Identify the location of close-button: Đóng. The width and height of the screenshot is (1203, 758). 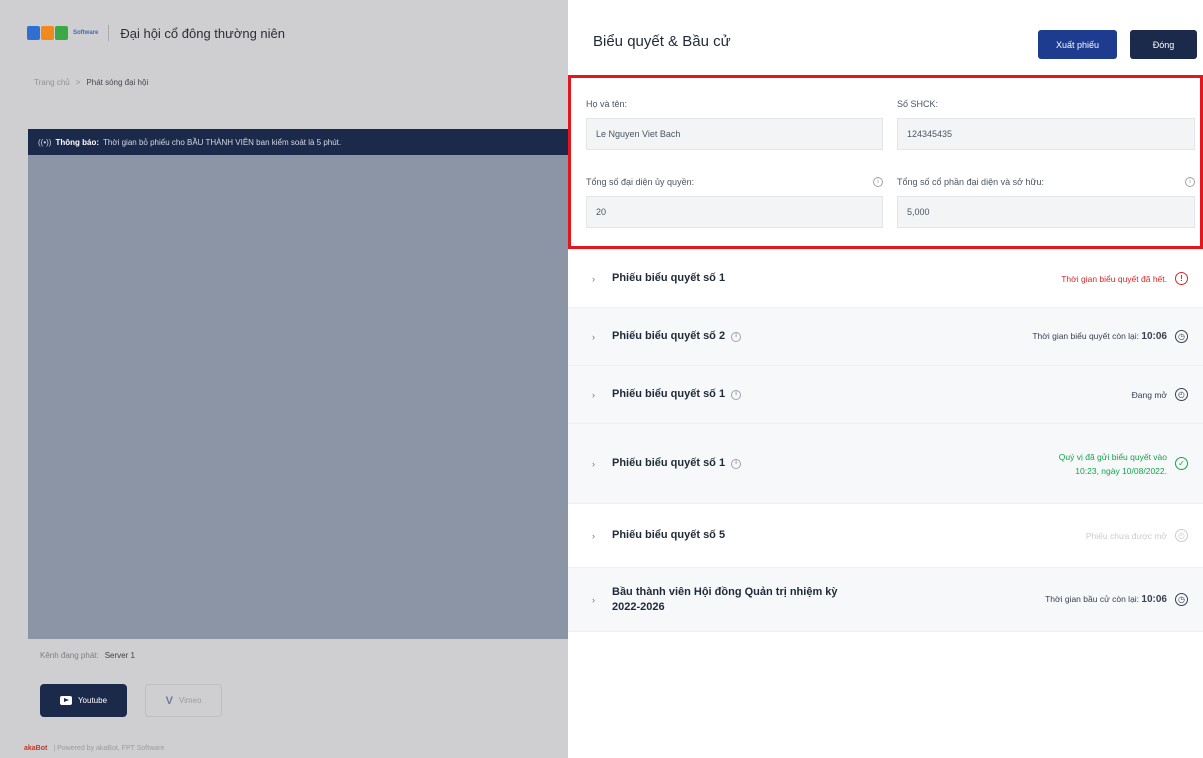
(1163, 44).